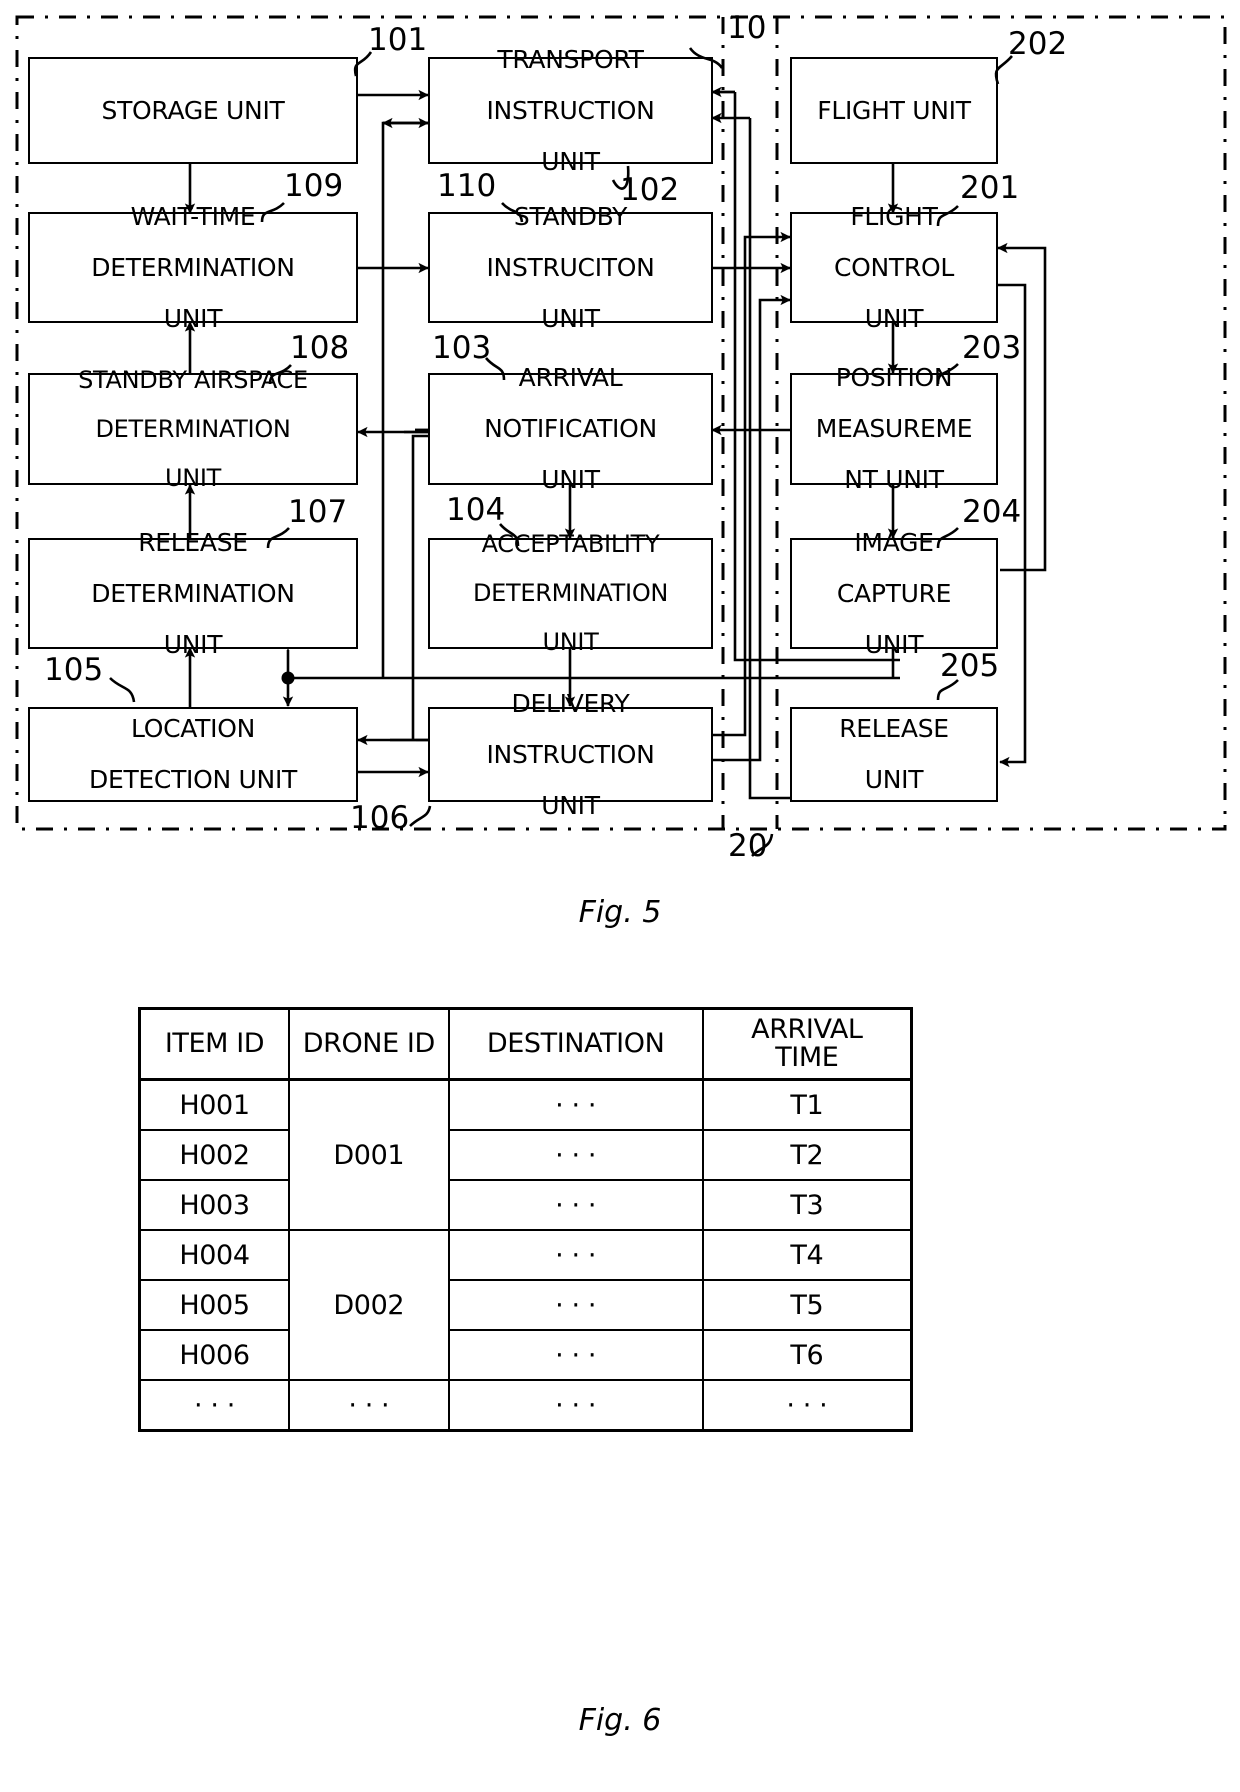 Image resolution: width=1240 pixels, height=1792 pixels. I want to click on ref-109: 109, so click(314, 186).